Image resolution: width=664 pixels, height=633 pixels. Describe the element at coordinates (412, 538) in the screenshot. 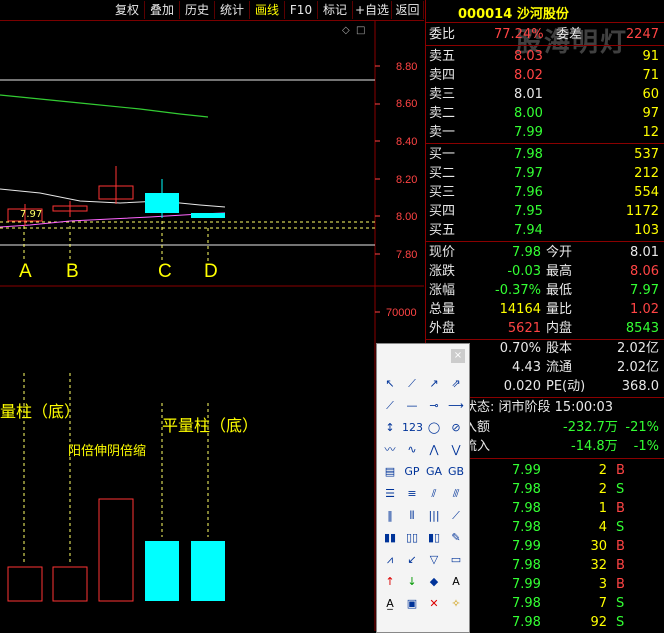

I see `bar-pattern2-icon: ▯▯` at that location.